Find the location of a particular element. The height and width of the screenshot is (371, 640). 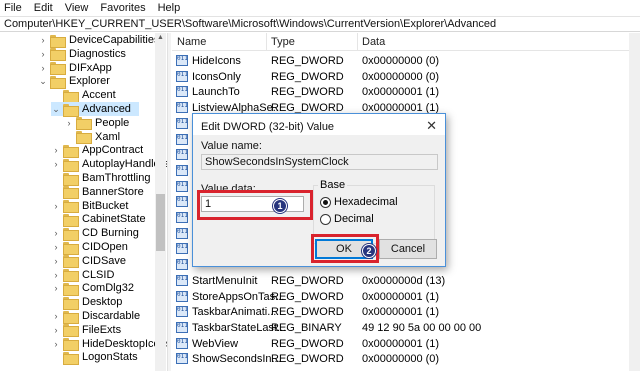

pane-splitter is located at coordinates (169, 202).